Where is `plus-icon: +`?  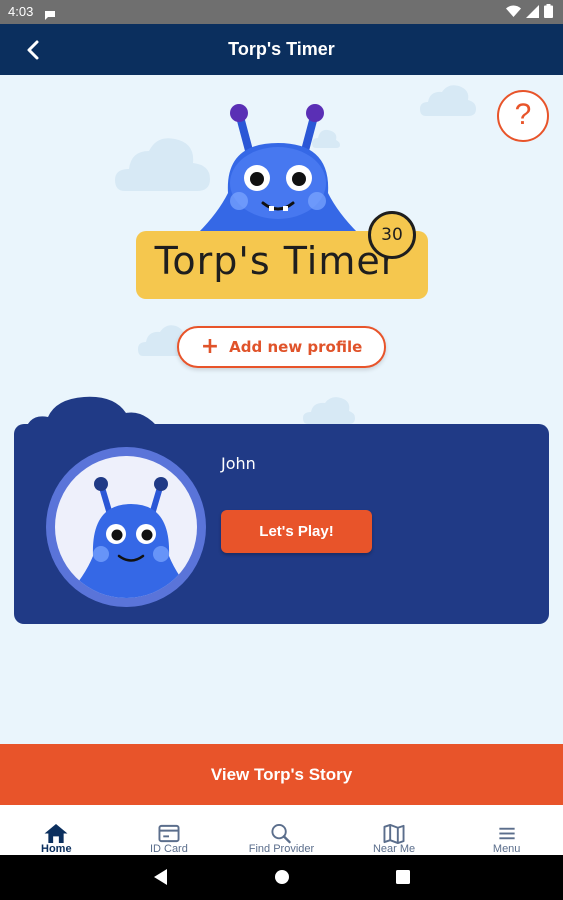
plus-icon: + is located at coordinates (210, 346).